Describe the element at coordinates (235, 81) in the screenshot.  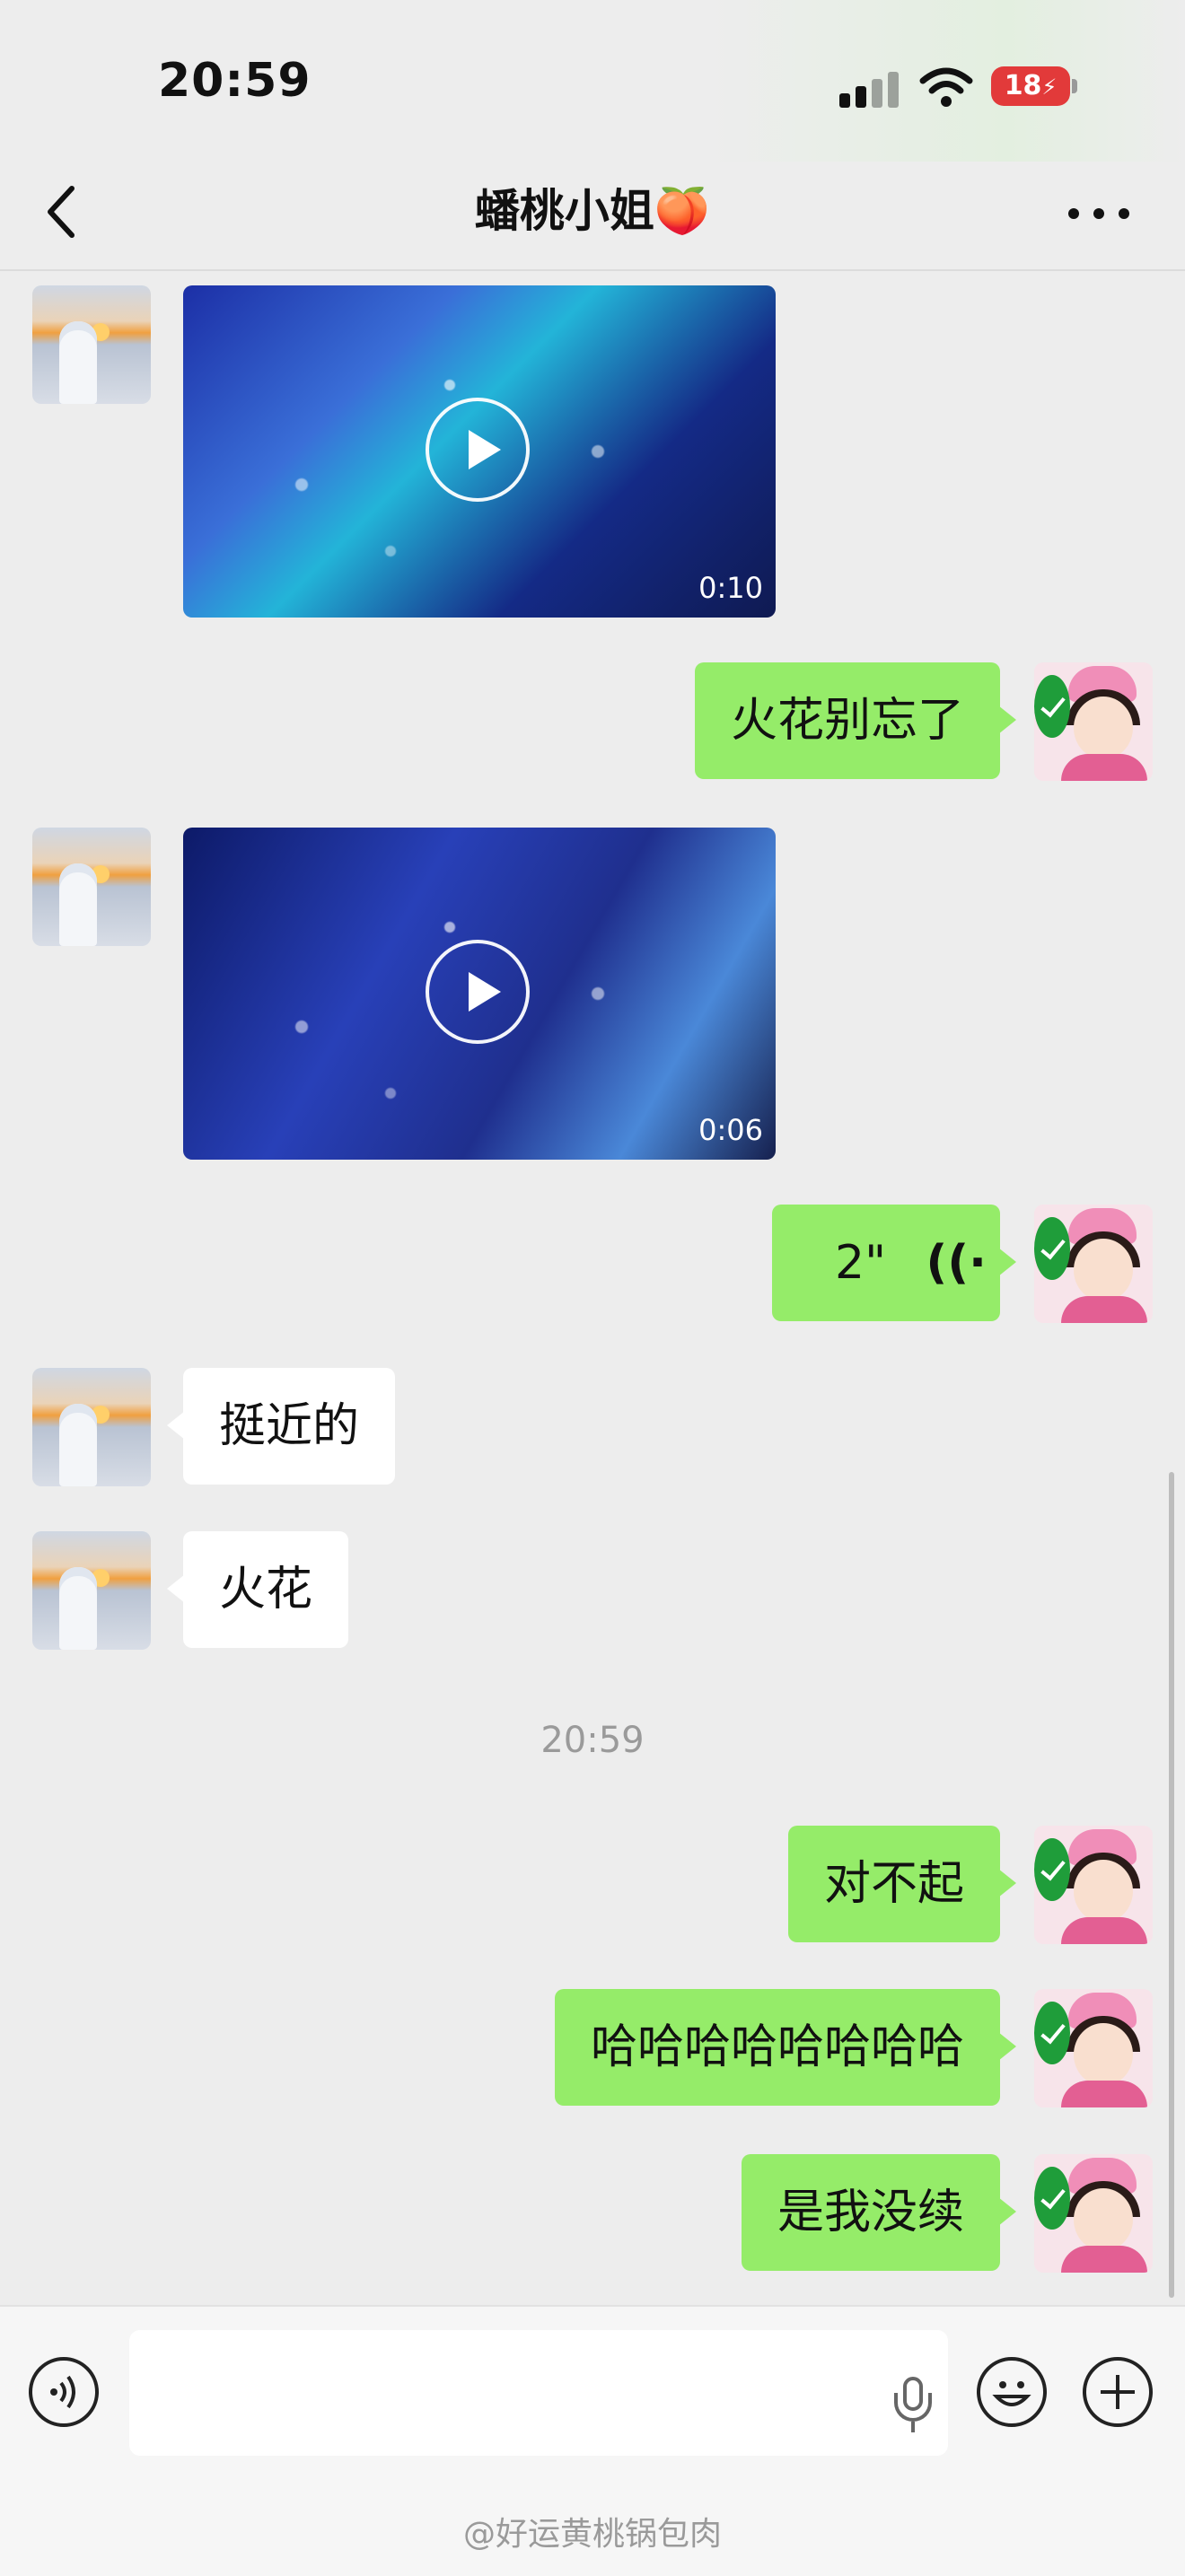
I see `status-time: 20:59` at that location.